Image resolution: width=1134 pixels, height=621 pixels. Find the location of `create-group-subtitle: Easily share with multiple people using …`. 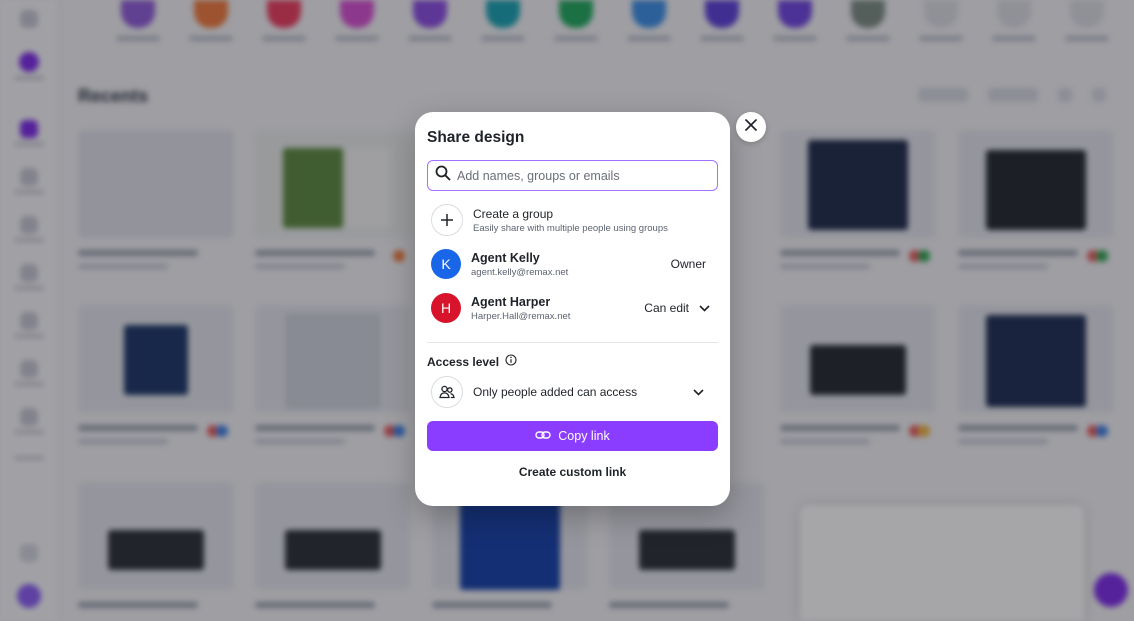

create-group-subtitle: Easily share with multiple people using … is located at coordinates (570, 228).